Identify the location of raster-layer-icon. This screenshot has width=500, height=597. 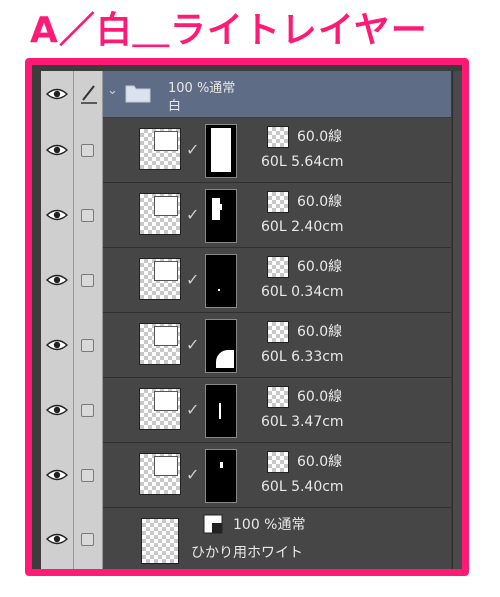
(213, 524).